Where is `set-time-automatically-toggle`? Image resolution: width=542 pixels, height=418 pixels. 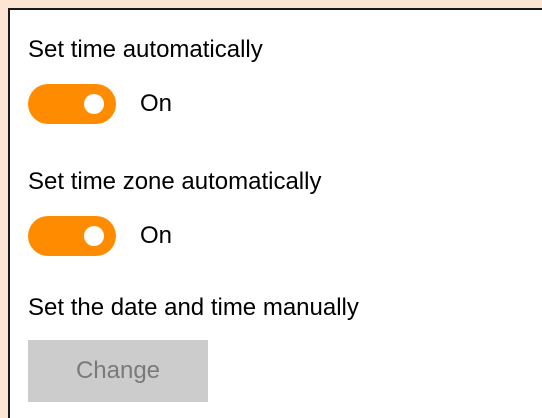
set-time-automatically-toggle is located at coordinates (72, 104).